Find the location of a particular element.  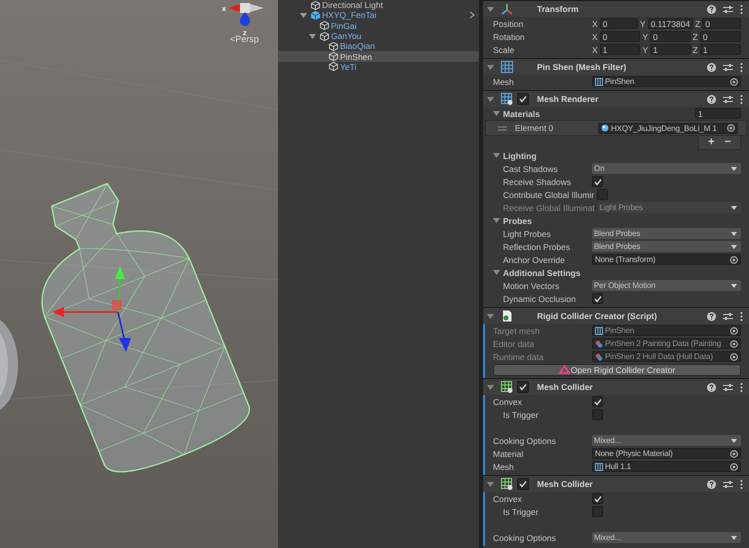

field-label: Receive Shadows is located at coordinates (537, 181).